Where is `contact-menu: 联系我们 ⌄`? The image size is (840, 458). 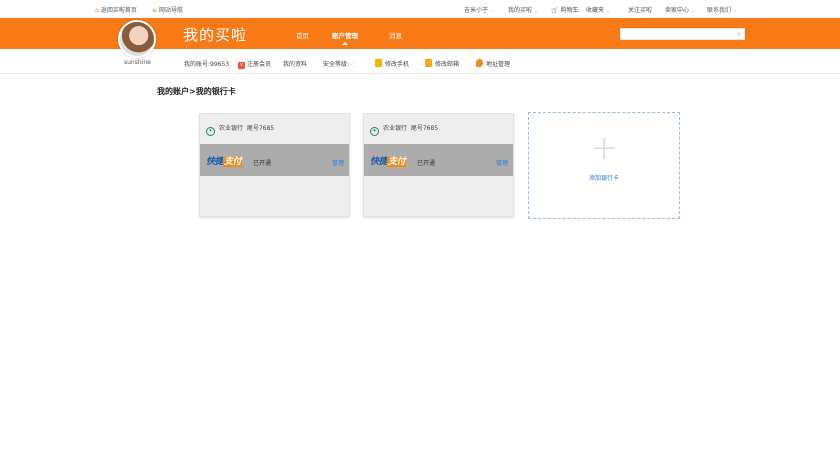
contact-menu: 联系我们 ⌄ is located at coordinates (722, 9).